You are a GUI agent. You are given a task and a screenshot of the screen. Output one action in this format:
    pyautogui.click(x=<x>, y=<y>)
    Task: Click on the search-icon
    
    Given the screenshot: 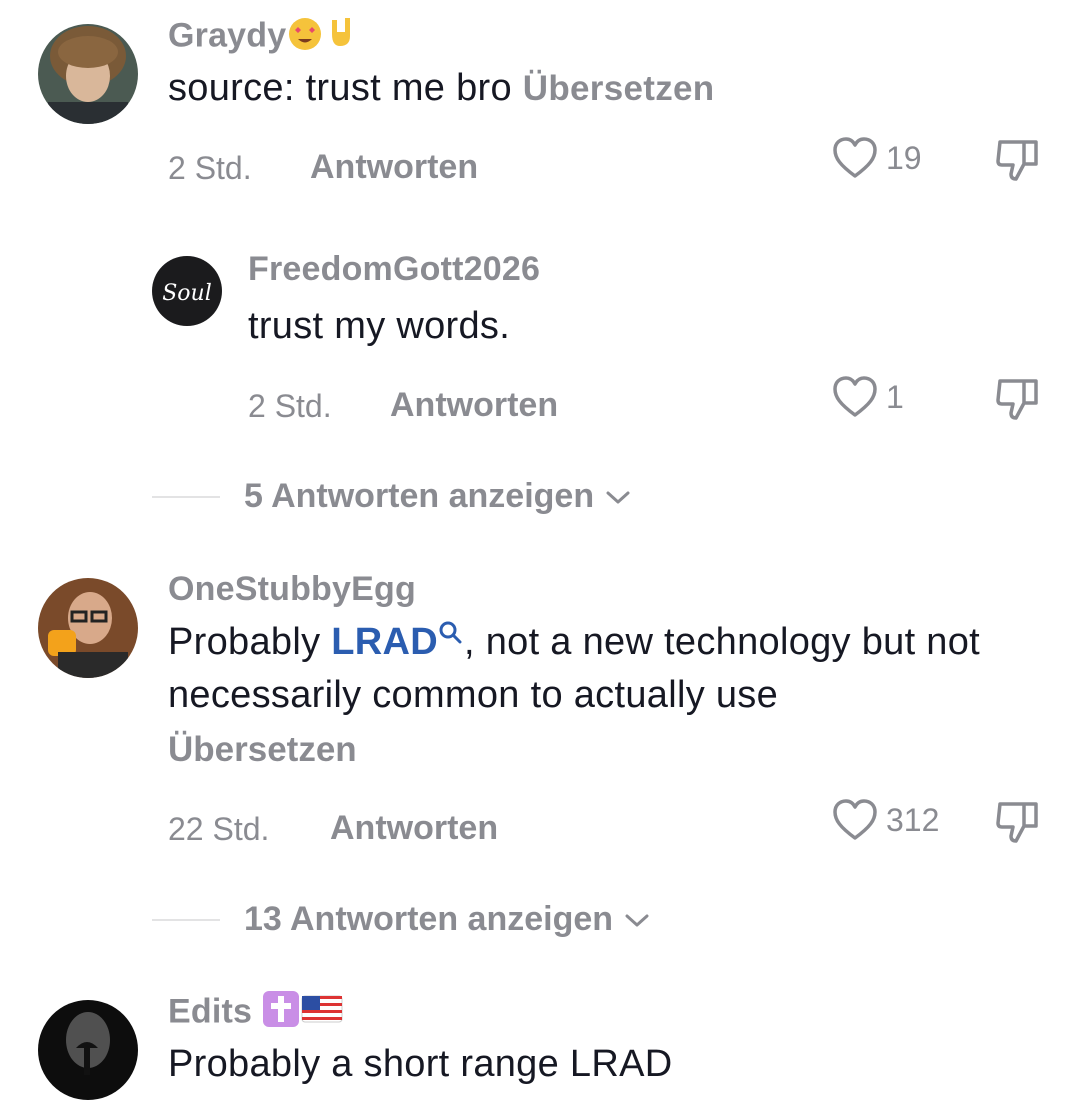 What is the action you would take?
    pyautogui.click(x=451, y=633)
    